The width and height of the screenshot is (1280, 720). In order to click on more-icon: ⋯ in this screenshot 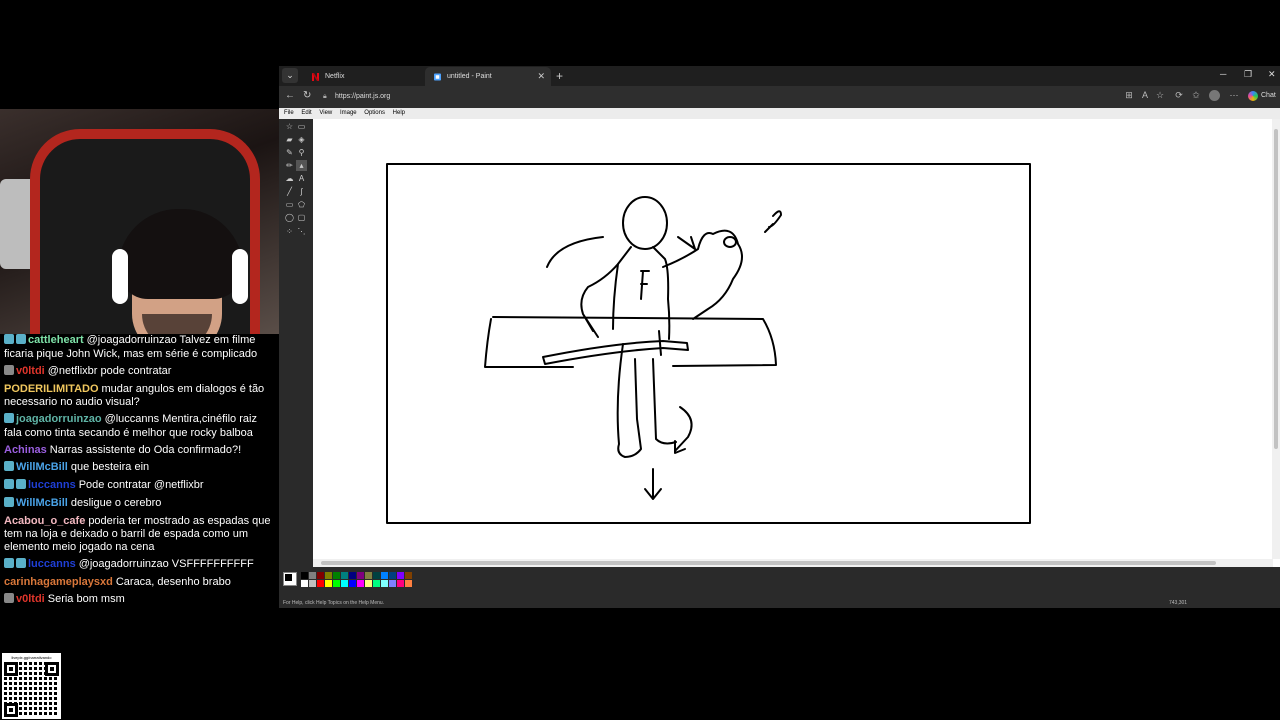, I will do `click(1234, 95)`.